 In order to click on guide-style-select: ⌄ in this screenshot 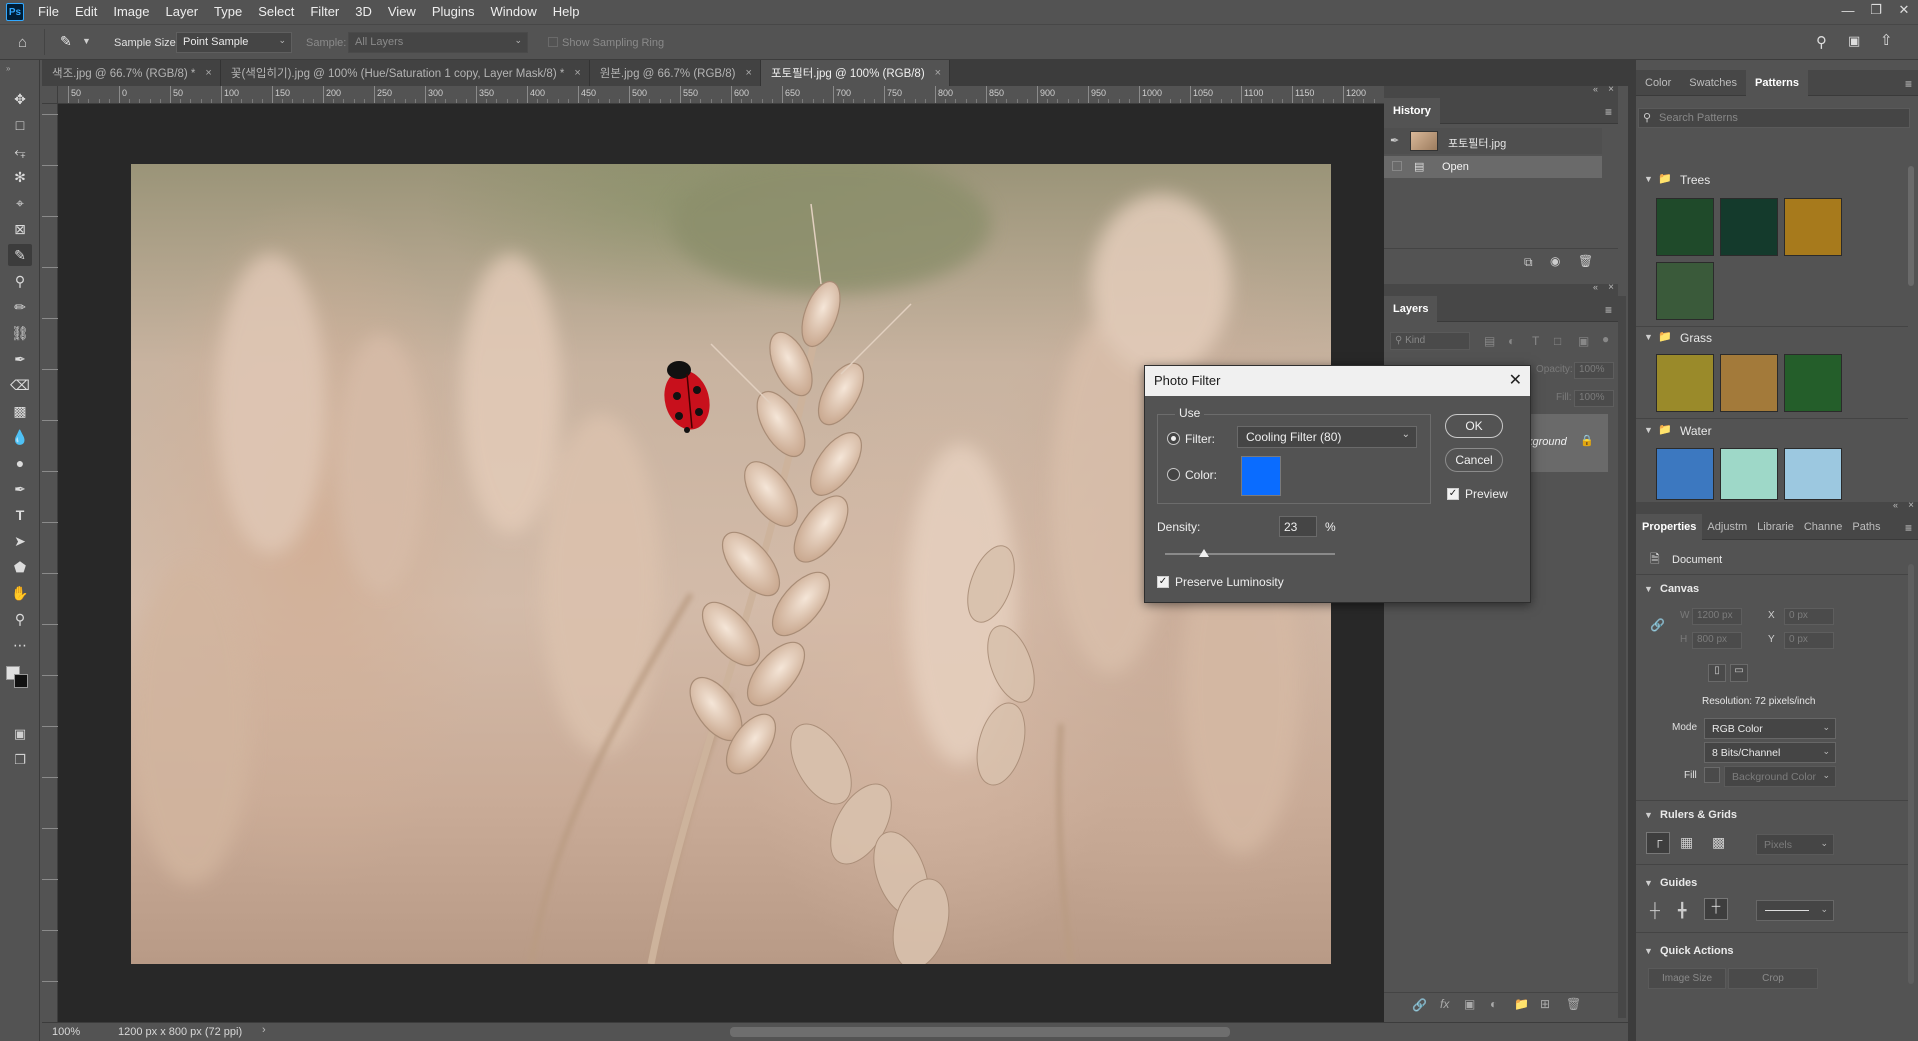, I will do `click(1795, 910)`.